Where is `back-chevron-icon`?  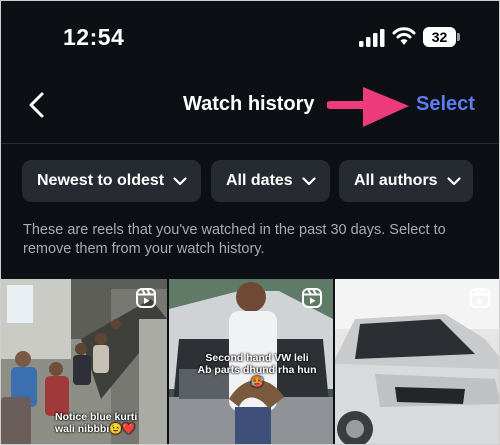 back-chevron-icon is located at coordinates (37, 105).